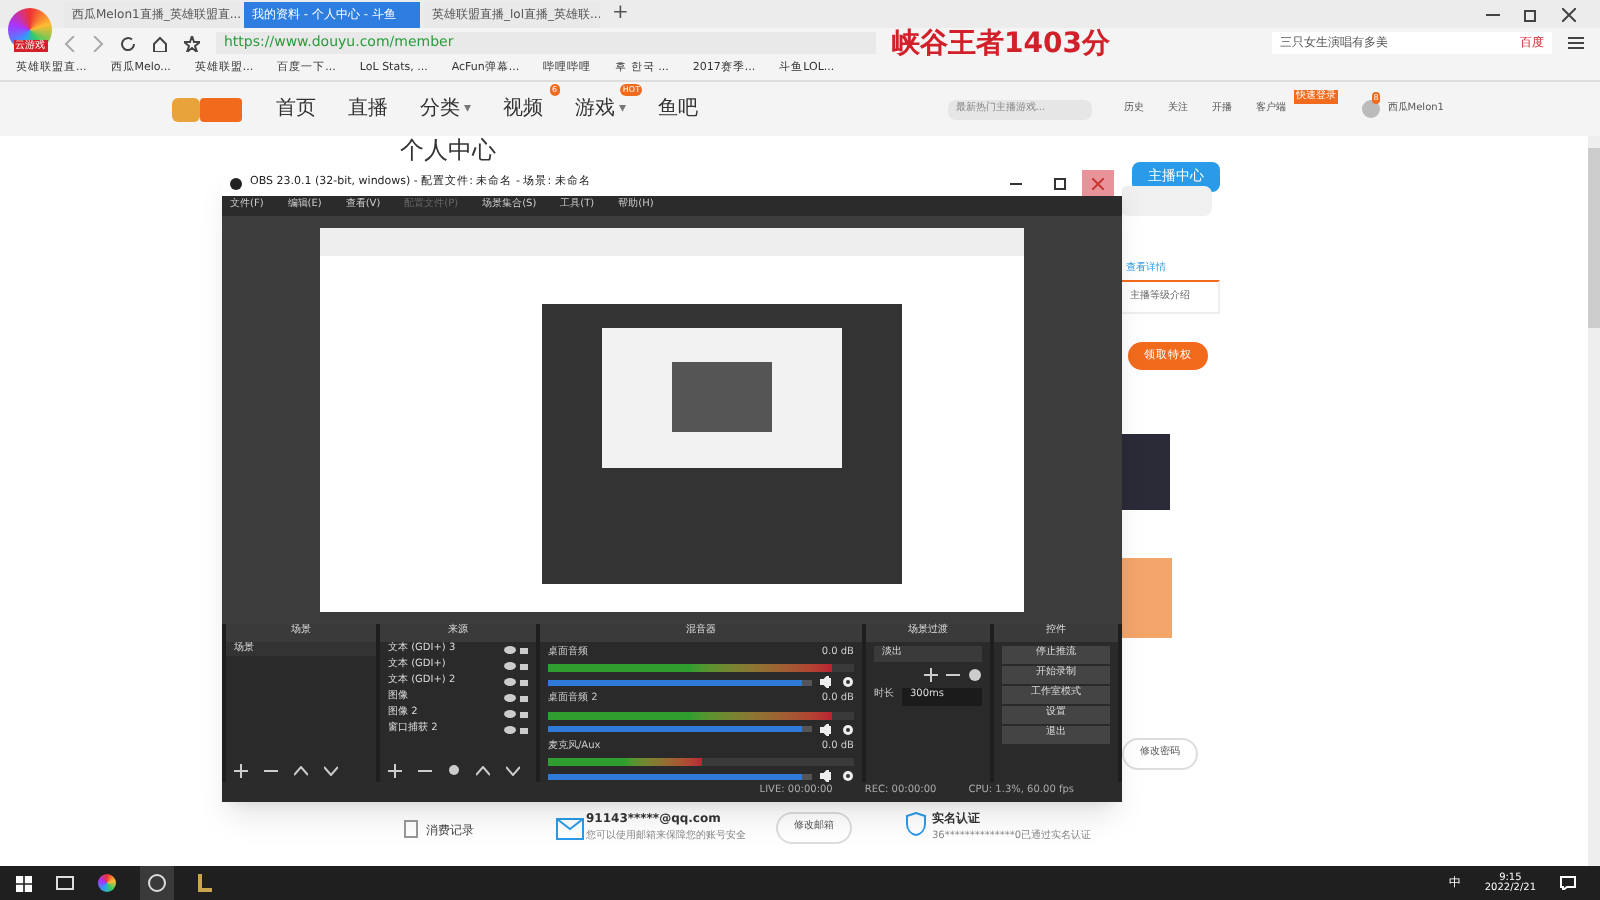 The height and width of the screenshot is (900, 1600). What do you see at coordinates (368, 109) in the screenshot?
I see `nav-link: 直播` at bounding box center [368, 109].